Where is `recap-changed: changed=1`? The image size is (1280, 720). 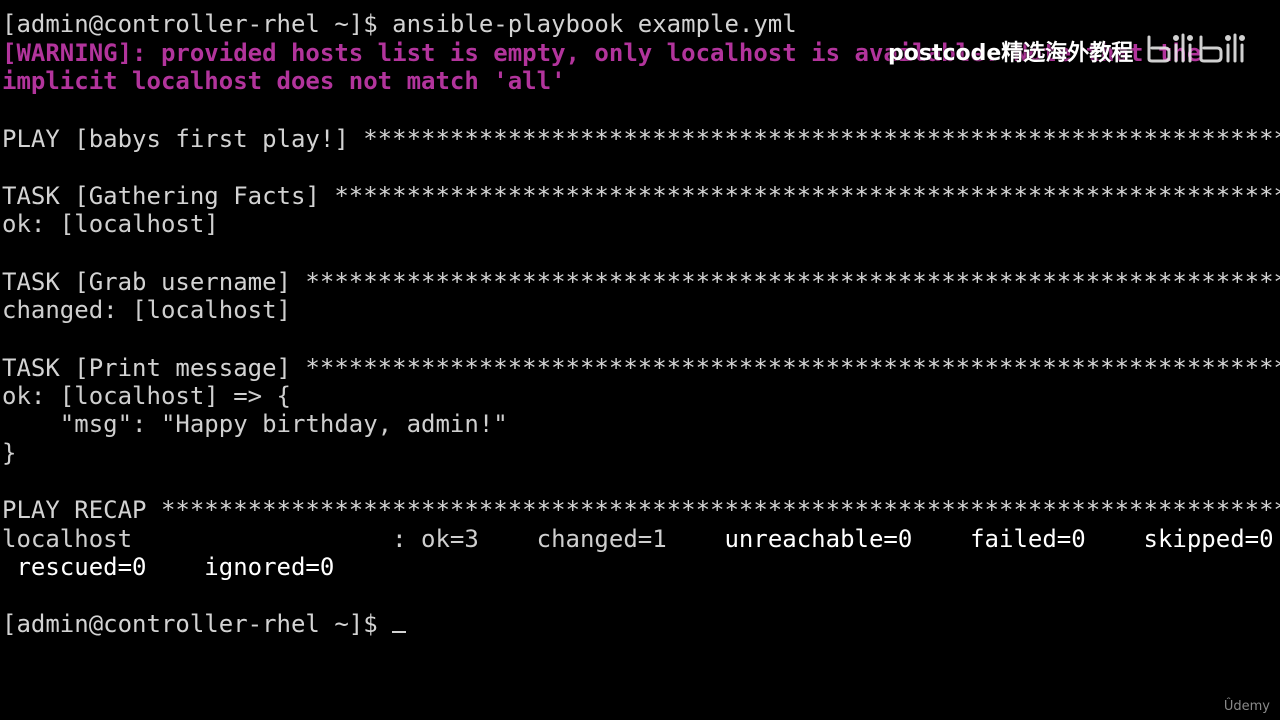
recap-changed: changed=1 is located at coordinates (572, 539).